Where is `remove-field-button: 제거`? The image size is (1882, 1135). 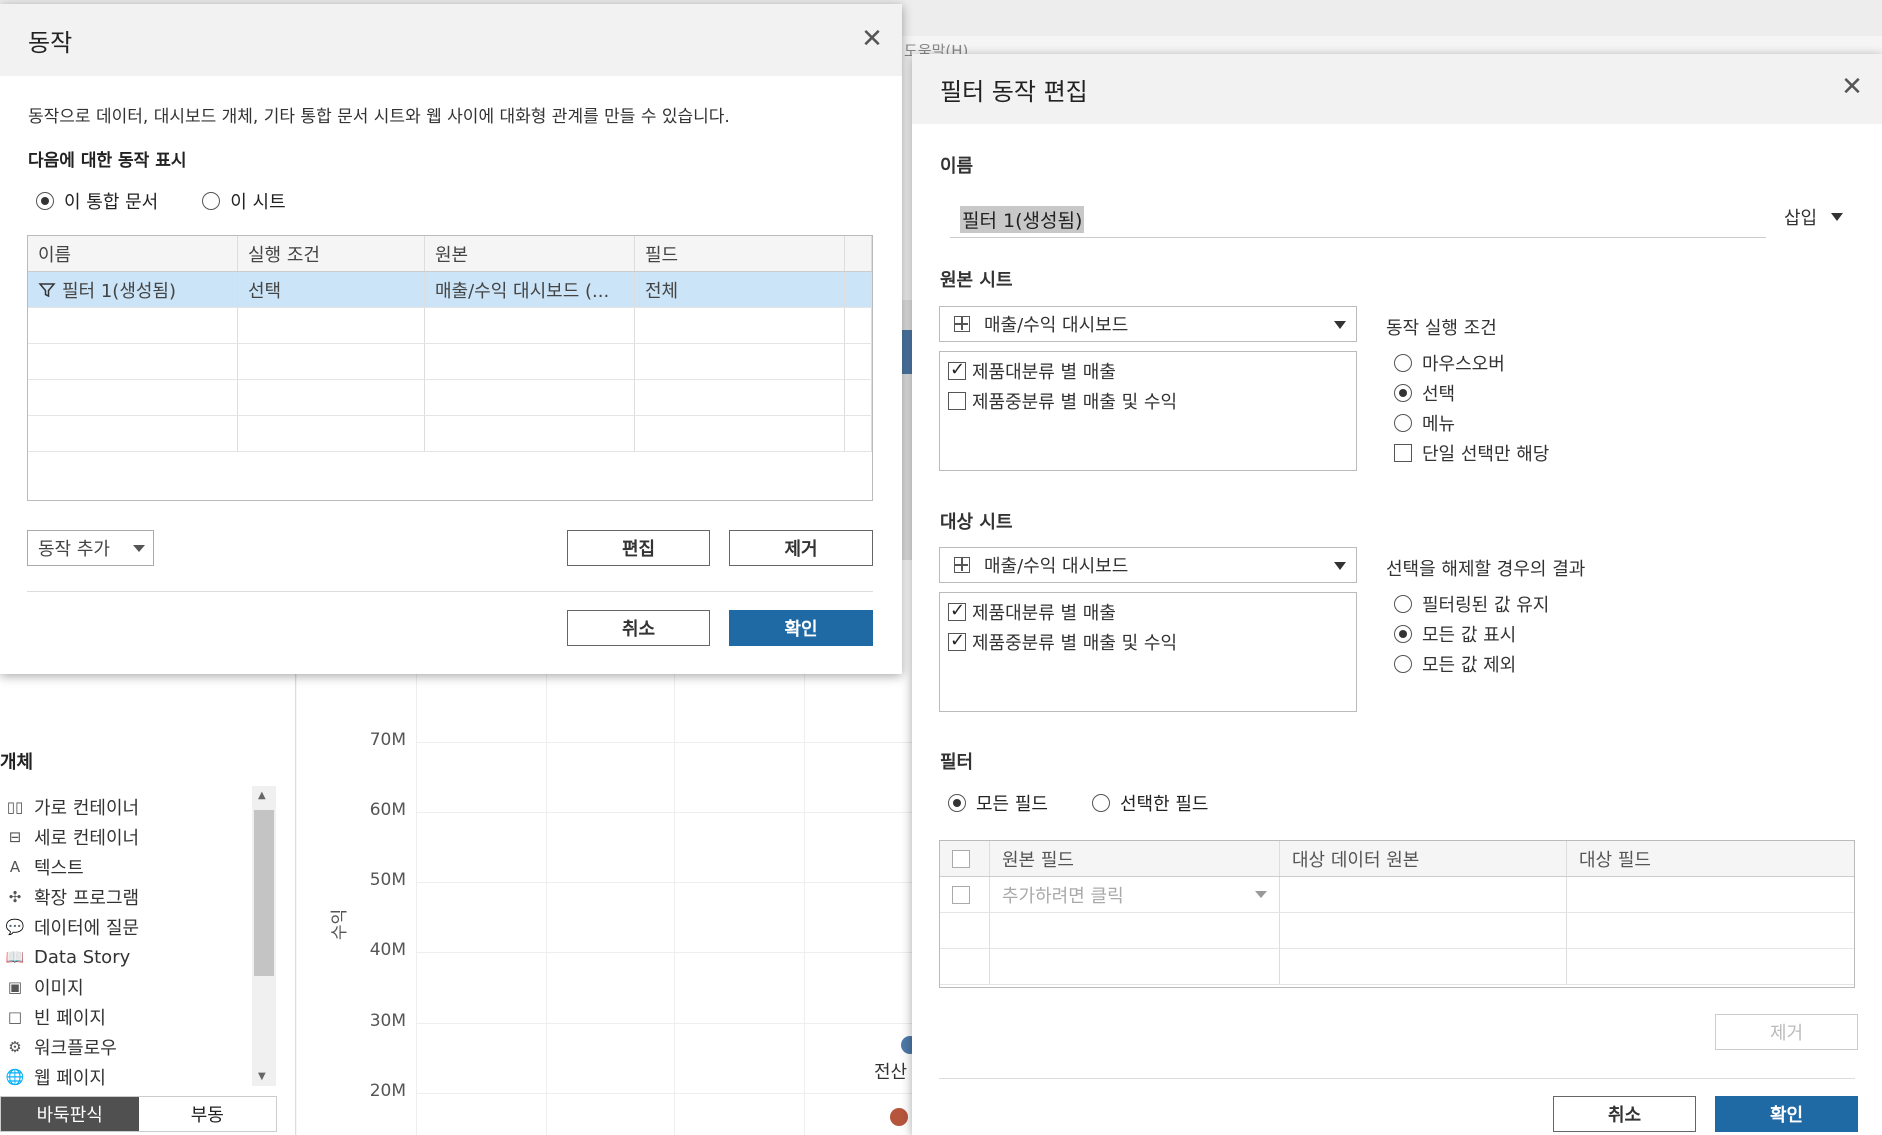 remove-field-button: 제거 is located at coordinates (1786, 1032).